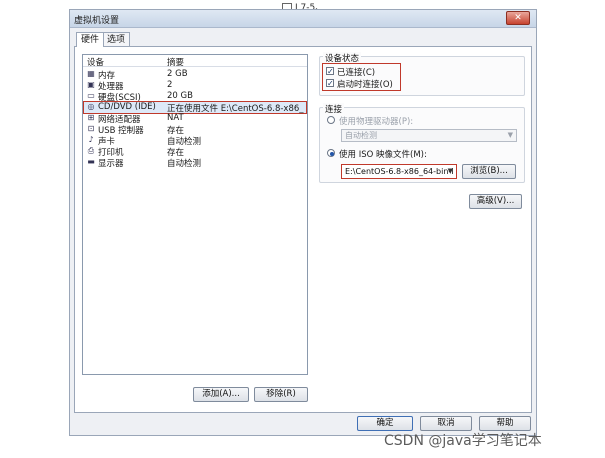  I want to click on device-name: CD/DVD (IDE), so click(127, 107).